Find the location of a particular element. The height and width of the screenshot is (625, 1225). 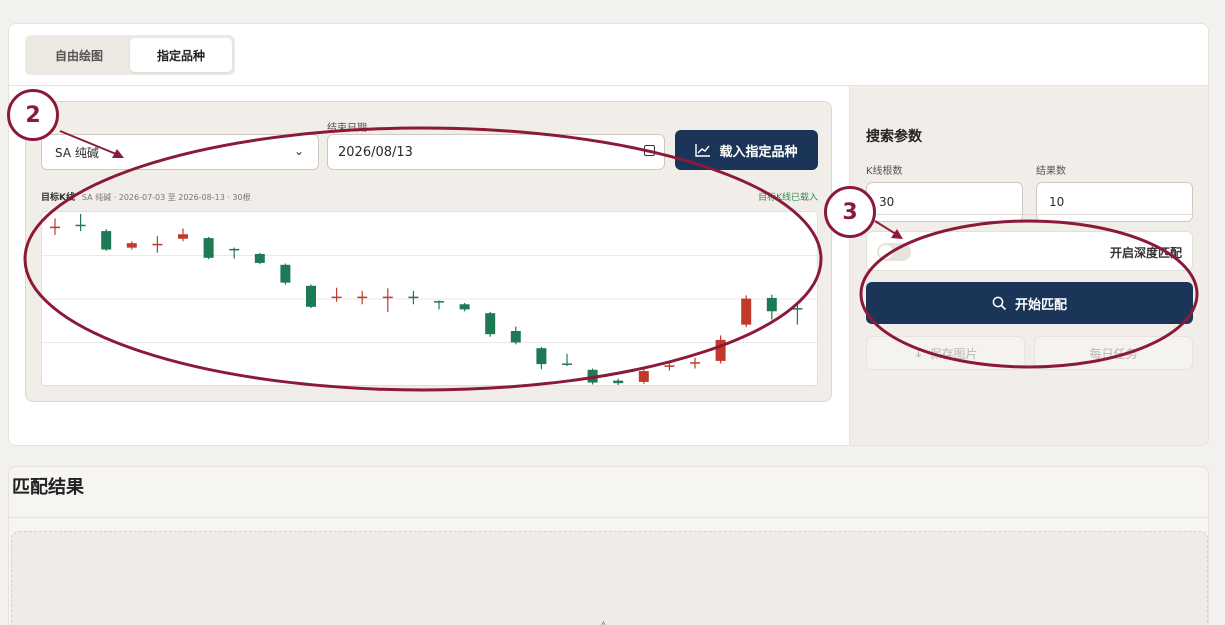

daily-task-label: 每日任务 is located at coordinates (1113, 353).